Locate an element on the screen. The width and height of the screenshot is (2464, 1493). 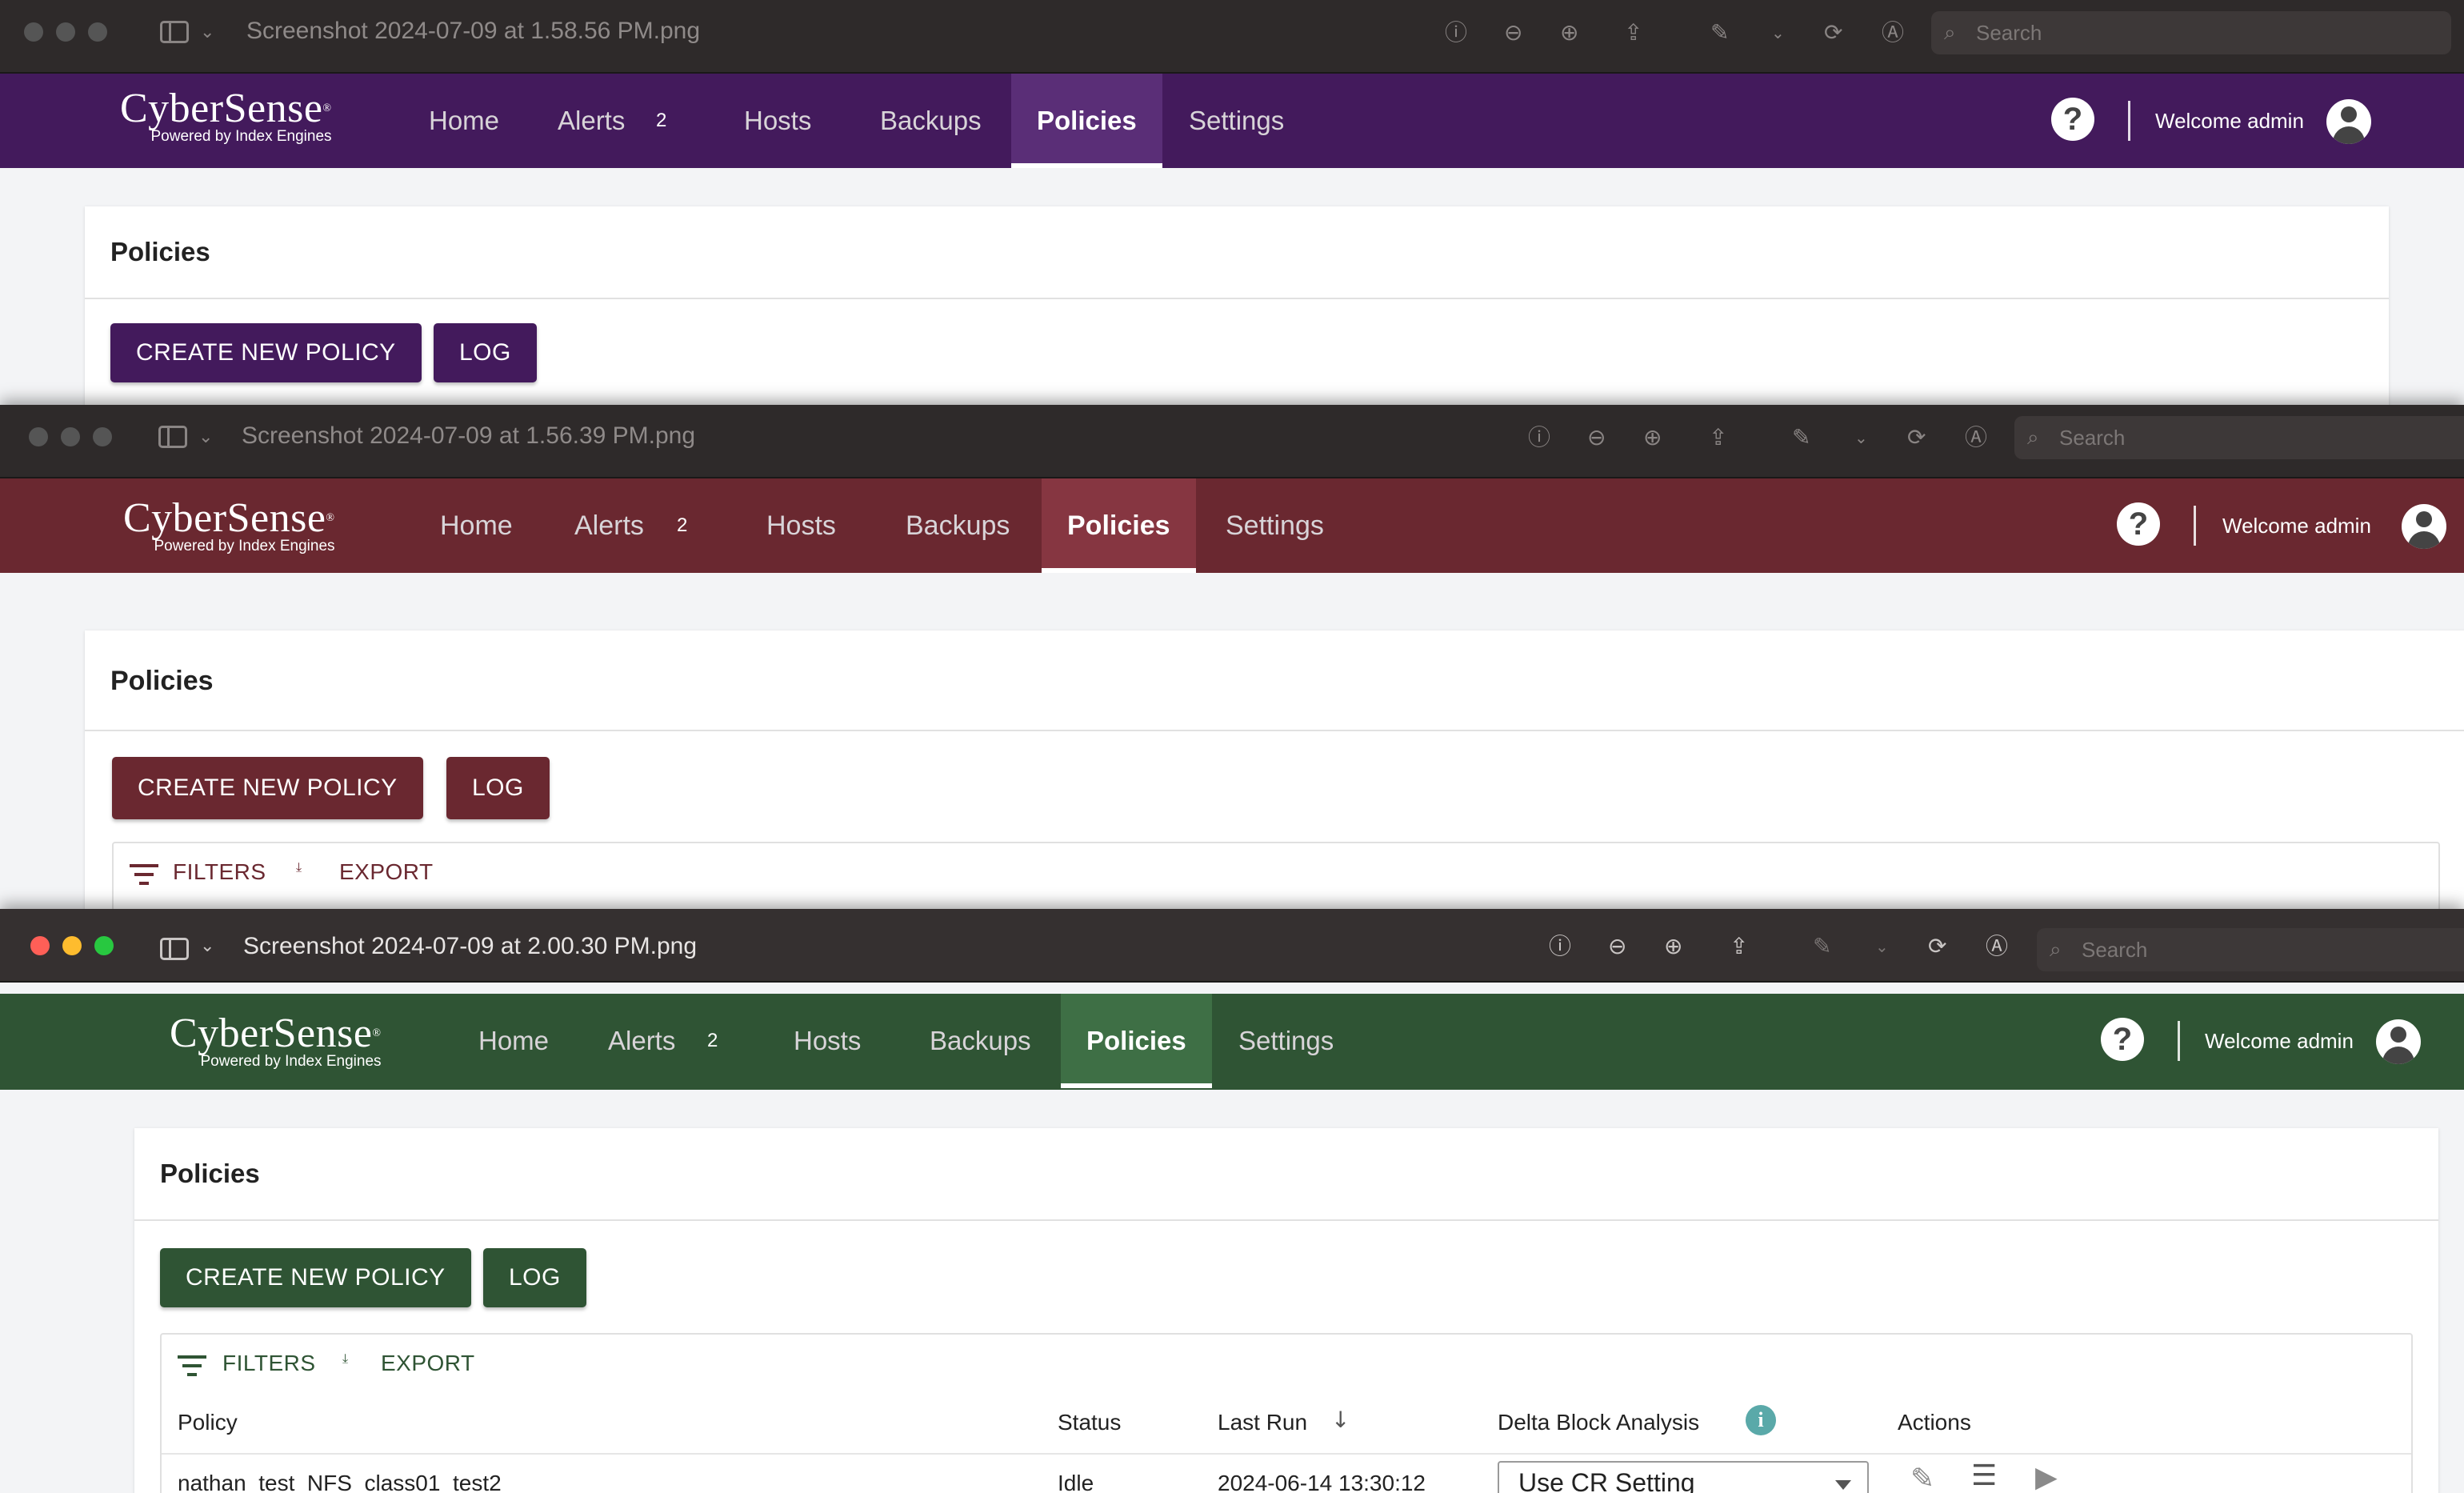
info-icon: i is located at coordinates (1761, 1420).